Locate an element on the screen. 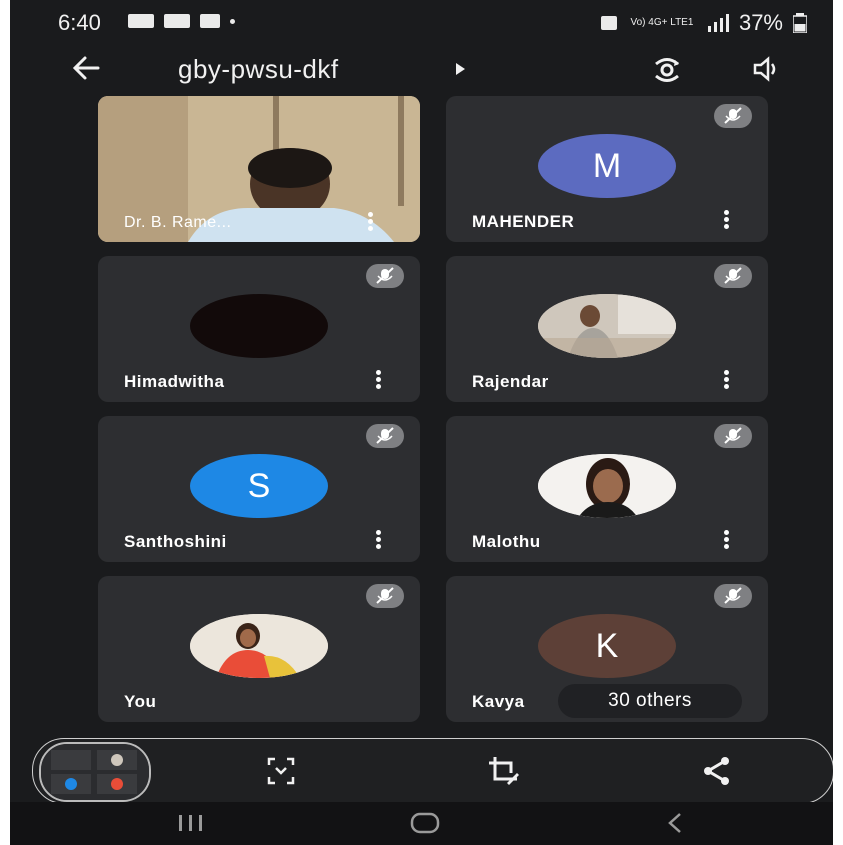 This screenshot has width=843, height=845. participant-tile: Malothu is located at coordinates (607, 489).